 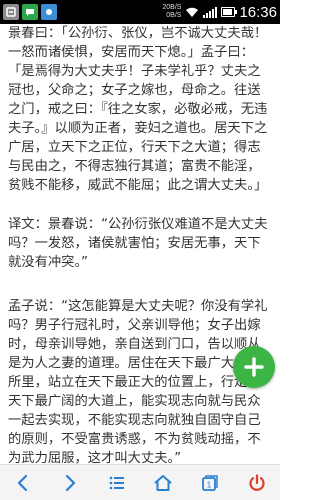 What do you see at coordinates (258, 12) in the screenshot?
I see `clock: 16:36` at bounding box center [258, 12].